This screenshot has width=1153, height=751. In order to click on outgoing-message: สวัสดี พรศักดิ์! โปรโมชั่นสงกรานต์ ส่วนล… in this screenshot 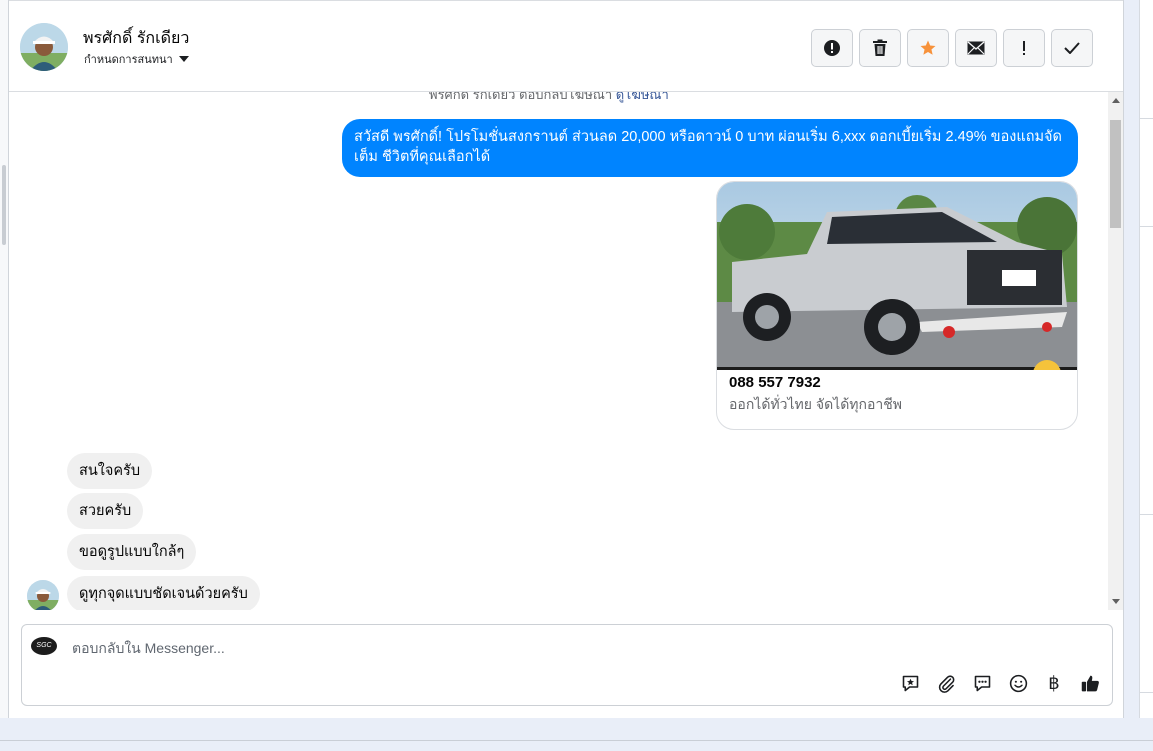, I will do `click(710, 148)`.